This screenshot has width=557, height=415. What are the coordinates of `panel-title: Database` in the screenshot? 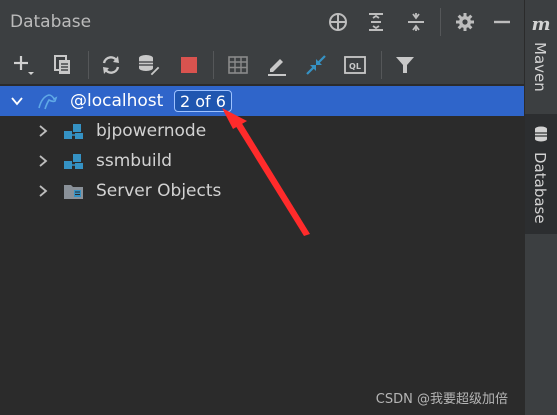 It's located at (51, 22).